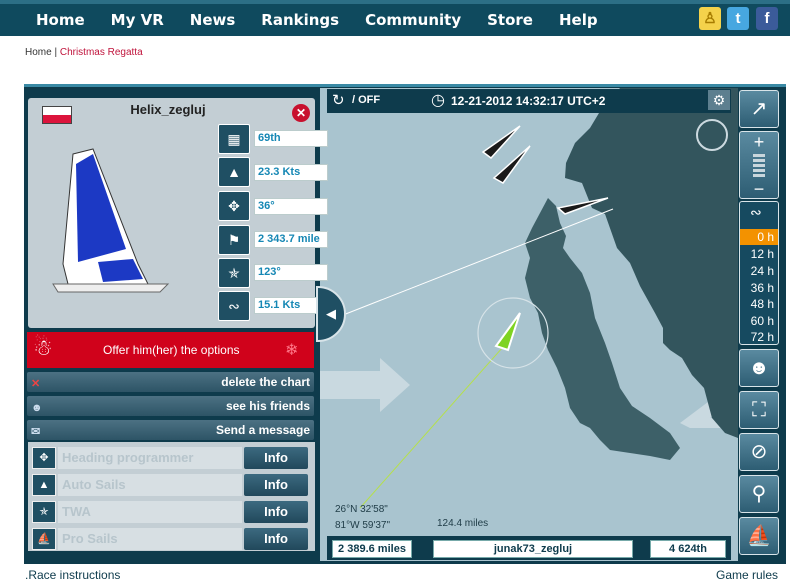  I want to click on breadcrumb-current: Christmas Regatta, so click(101, 52).